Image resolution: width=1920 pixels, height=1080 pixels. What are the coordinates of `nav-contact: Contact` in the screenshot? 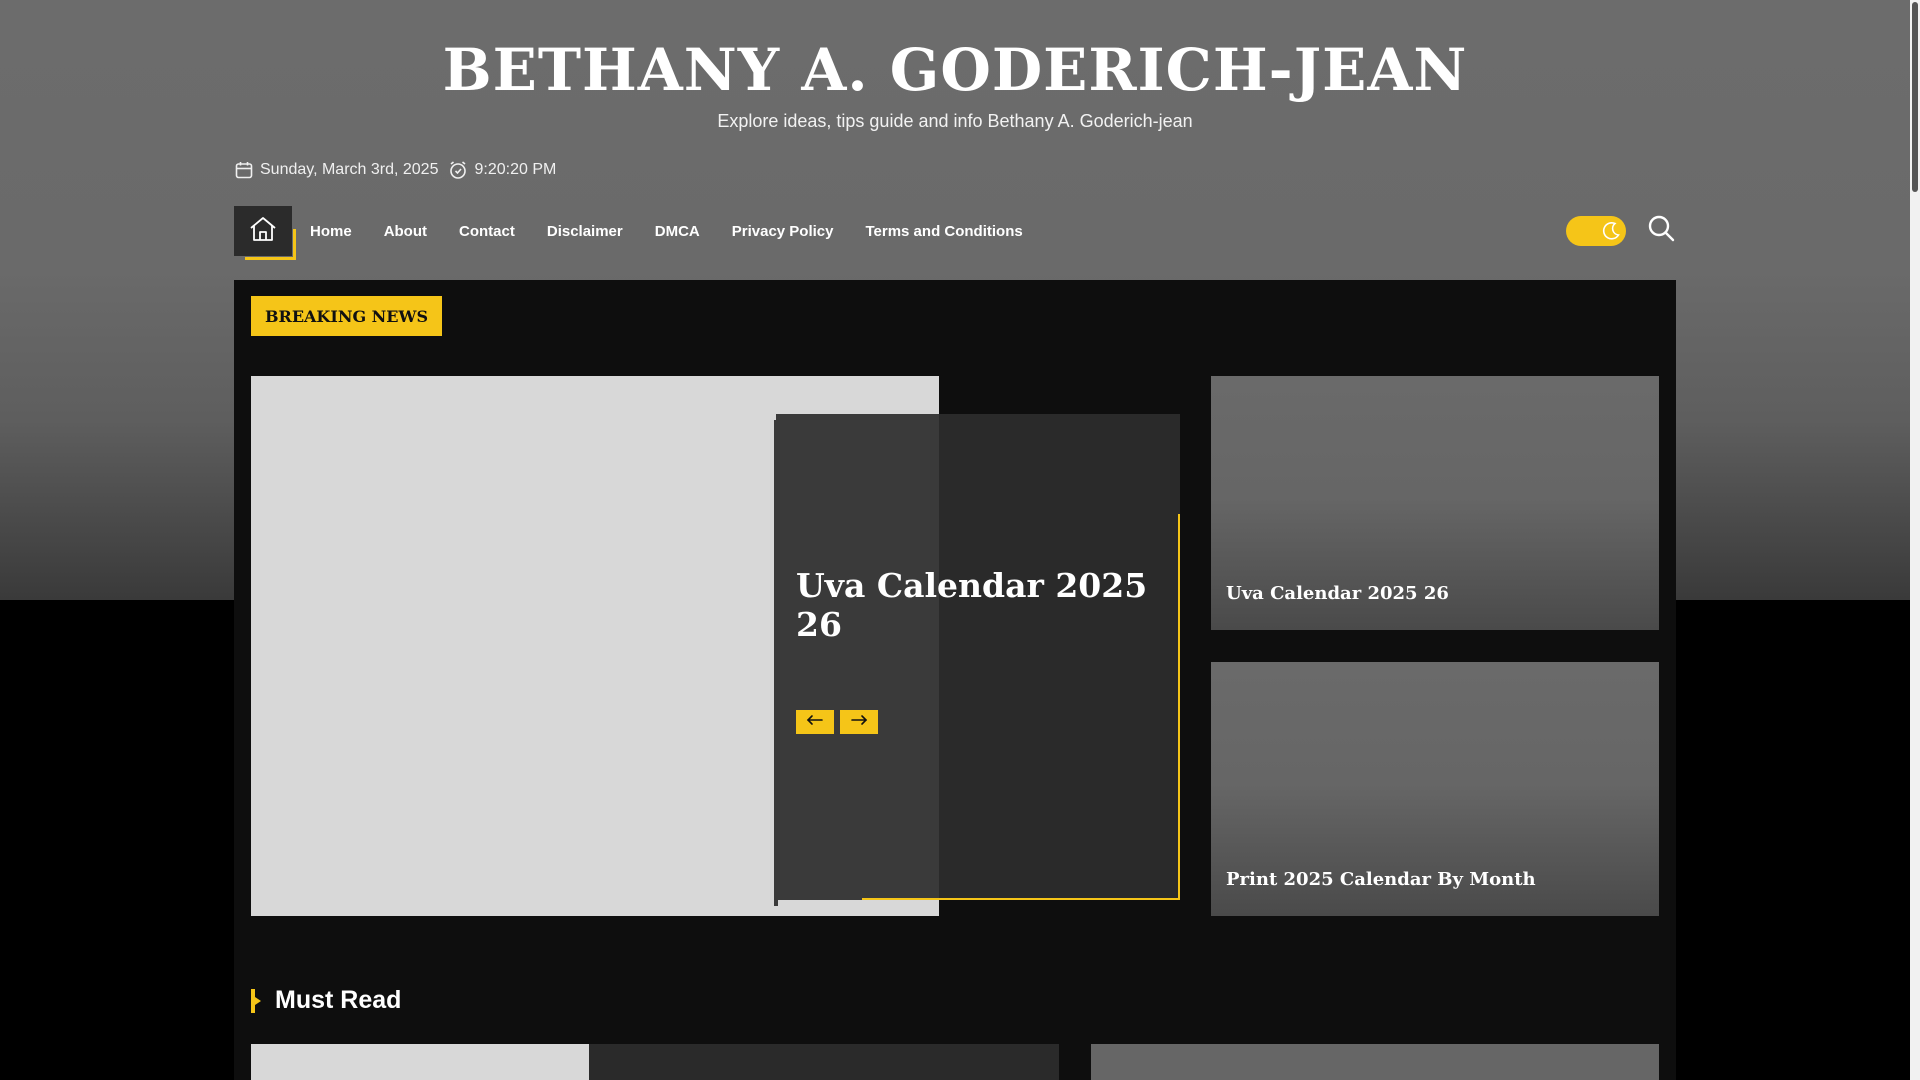 It's located at (487, 231).